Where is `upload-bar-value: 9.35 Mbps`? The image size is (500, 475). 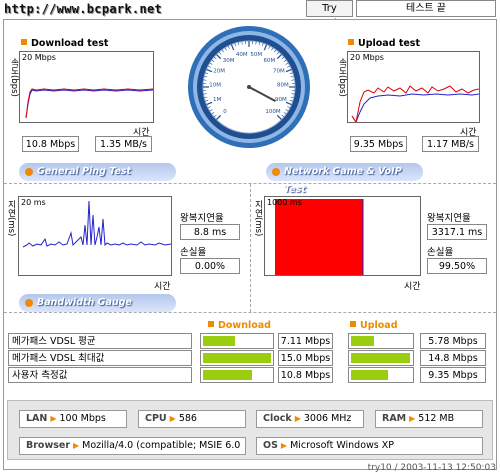
upload-bar-value: 9.35 Mbps is located at coordinates (453, 375).